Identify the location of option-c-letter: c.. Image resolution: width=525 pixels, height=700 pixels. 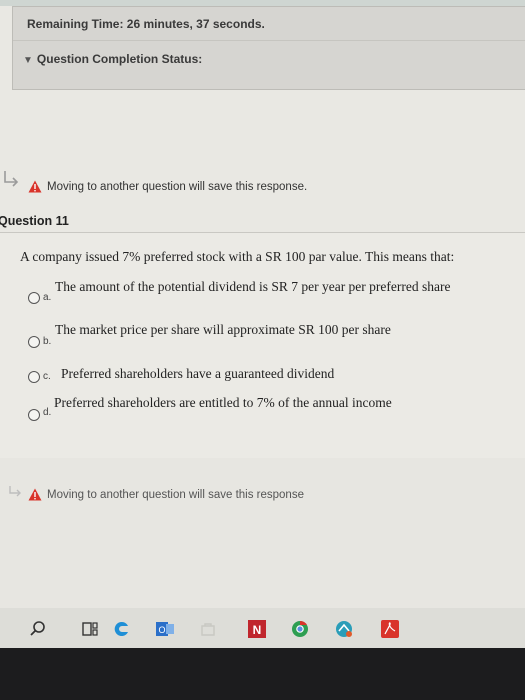
(47, 376).